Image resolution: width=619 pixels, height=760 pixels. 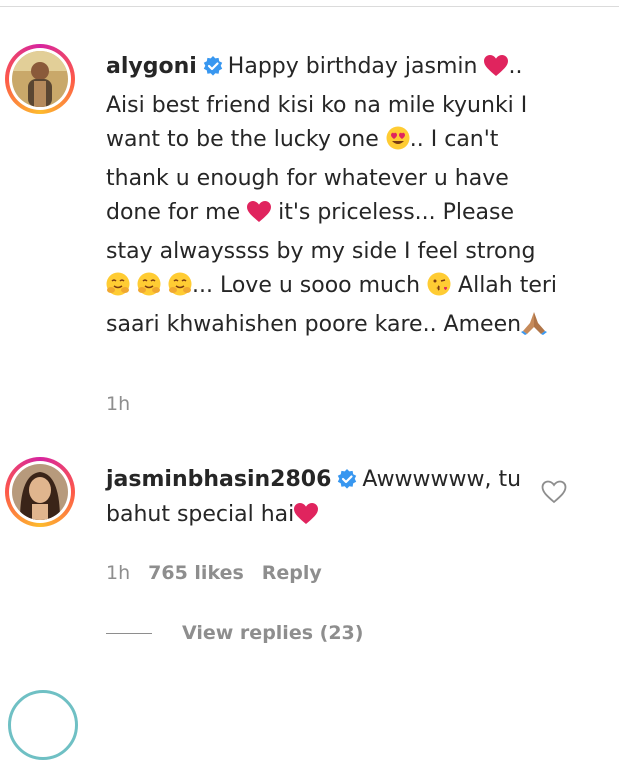 What do you see at coordinates (273, 633) in the screenshot?
I see `view-replies-label: View replies (23)` at bounding box center [273, 633].